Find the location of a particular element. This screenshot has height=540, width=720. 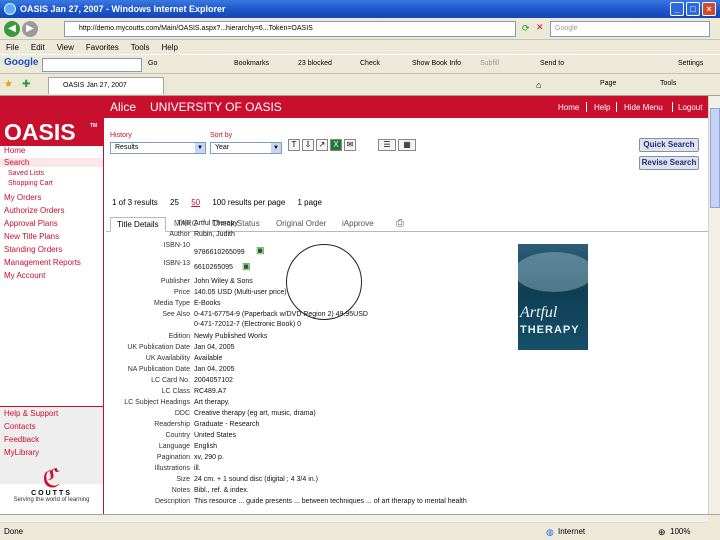

history-label: History is located at coordinates (121, 135).